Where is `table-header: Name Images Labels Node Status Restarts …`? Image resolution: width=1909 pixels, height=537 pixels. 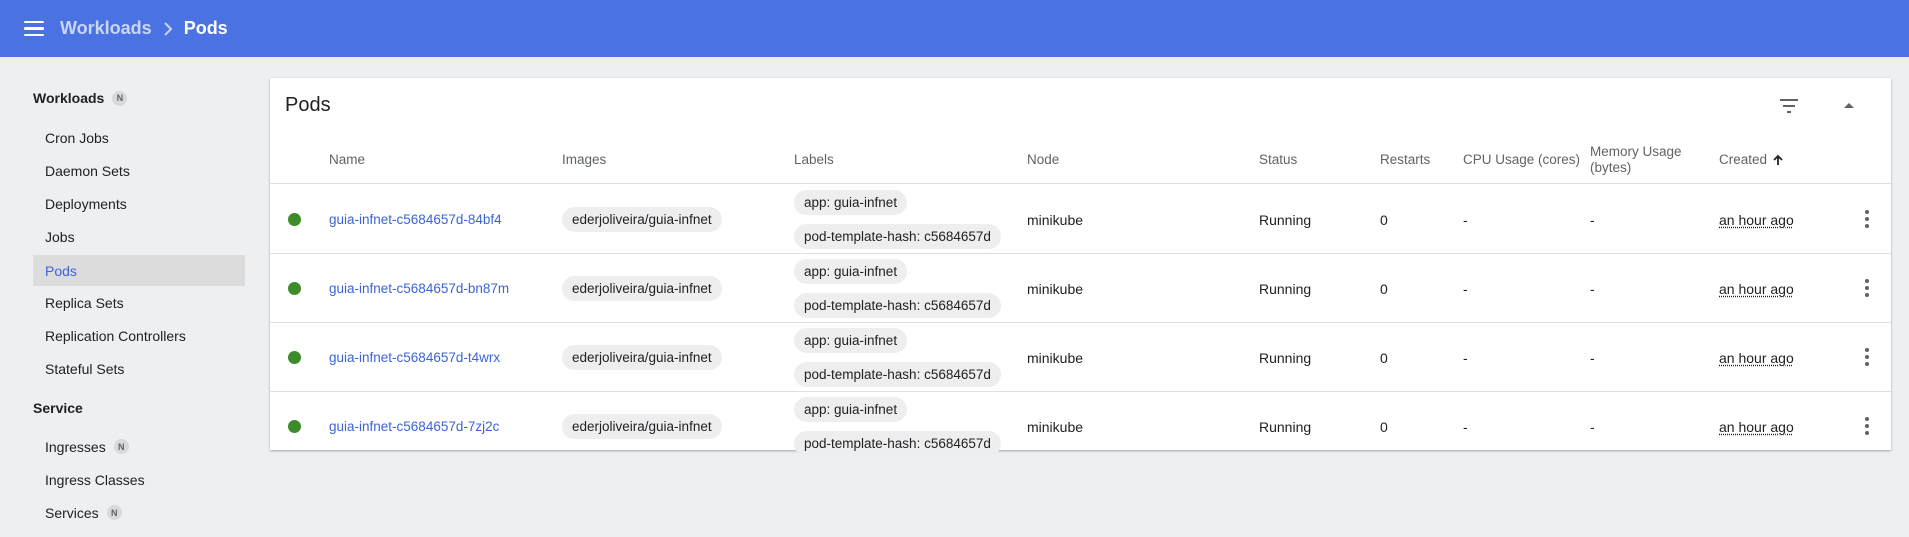
table-header: Name Images Labels Node Status Restarts … is located at coordinates (1080, 159).